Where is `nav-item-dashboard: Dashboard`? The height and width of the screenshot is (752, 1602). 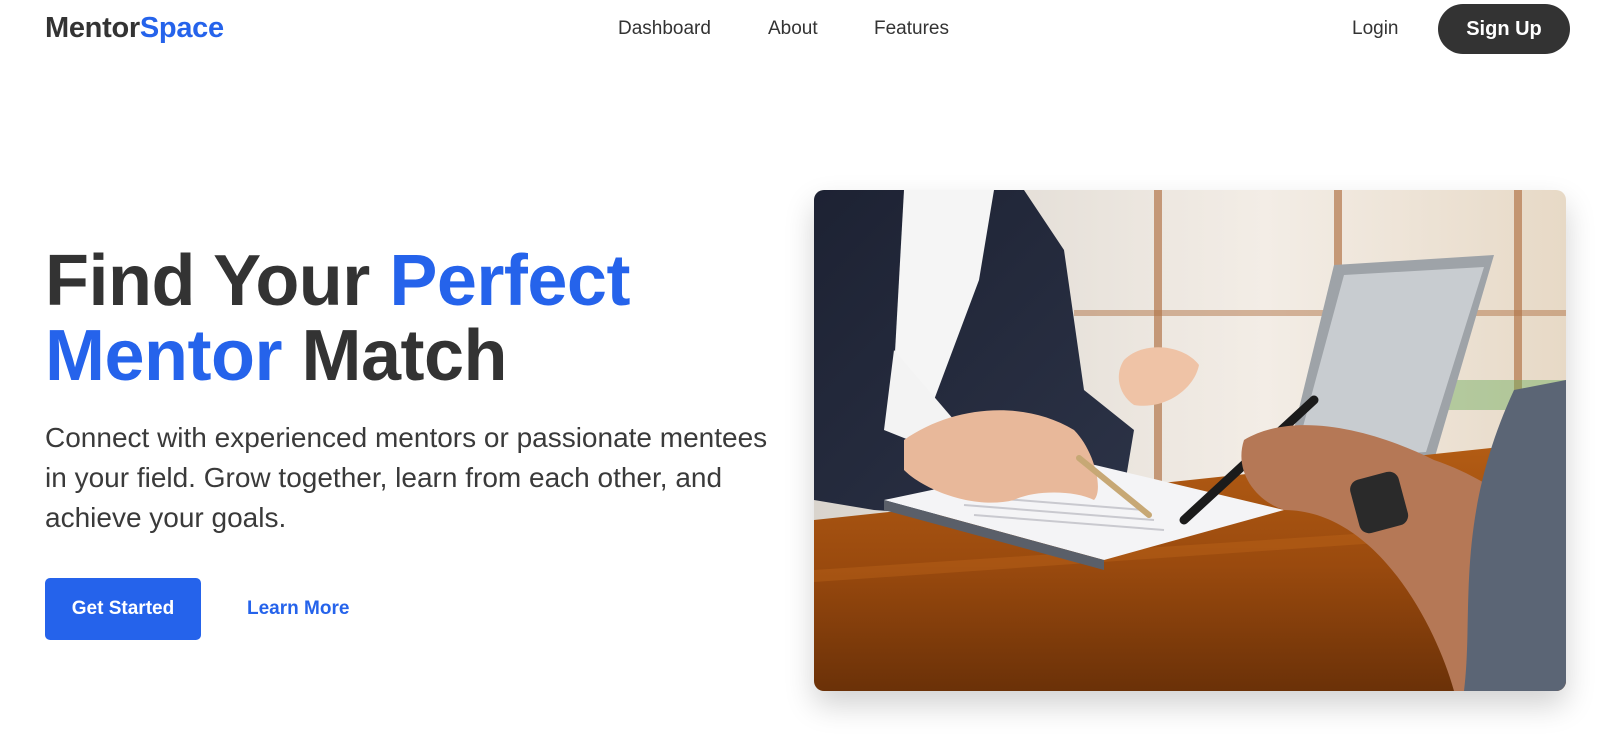 nav-item-dashboard: Dashboard is located at coordinates (664, 29).